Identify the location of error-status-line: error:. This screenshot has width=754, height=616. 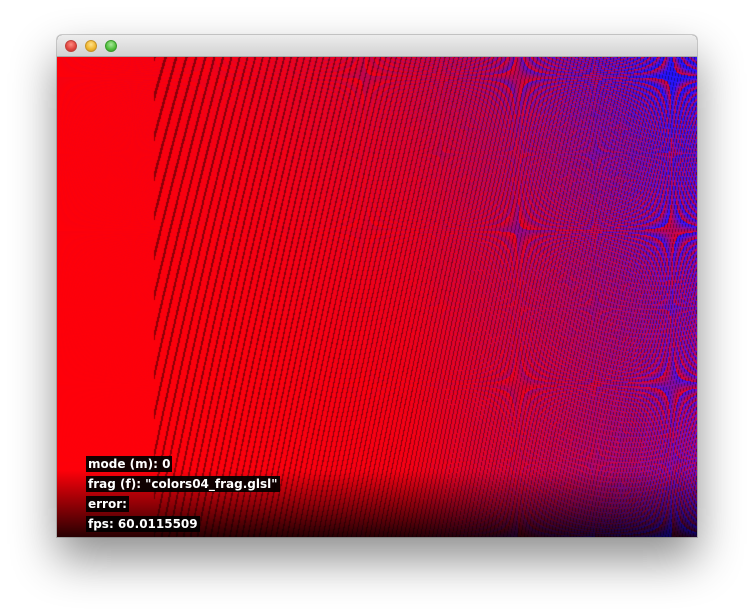
(183, 504).